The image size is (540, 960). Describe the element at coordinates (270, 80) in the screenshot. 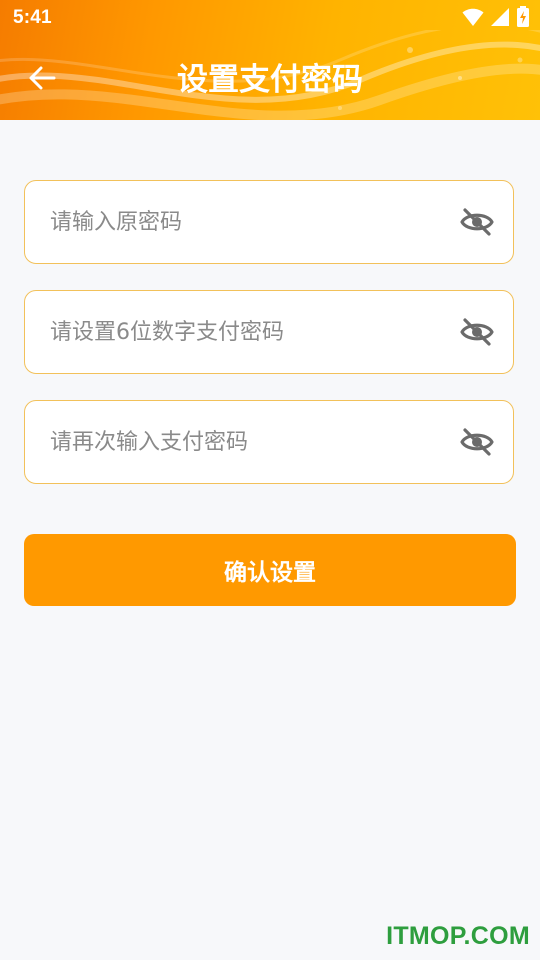

I see `page-title: 设置支付密码` at that location.